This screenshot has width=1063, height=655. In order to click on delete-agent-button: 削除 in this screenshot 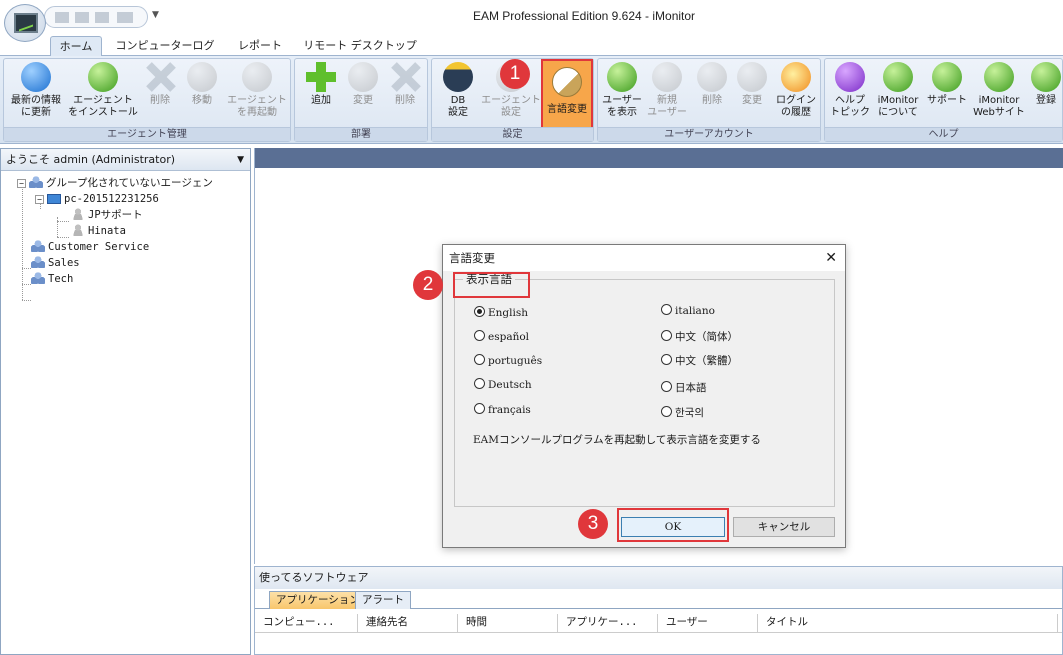, I will do `click(160, 95)`.